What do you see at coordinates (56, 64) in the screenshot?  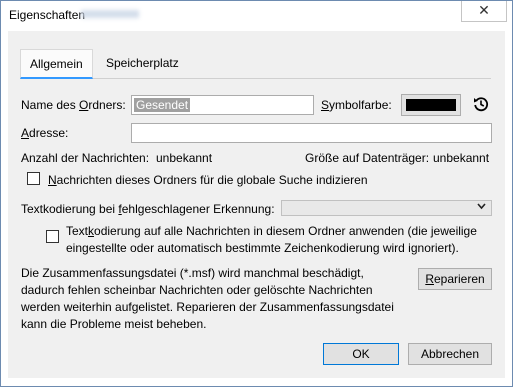 I see `tab-allgemein: Allgemein` at bounding box center [56, 64].